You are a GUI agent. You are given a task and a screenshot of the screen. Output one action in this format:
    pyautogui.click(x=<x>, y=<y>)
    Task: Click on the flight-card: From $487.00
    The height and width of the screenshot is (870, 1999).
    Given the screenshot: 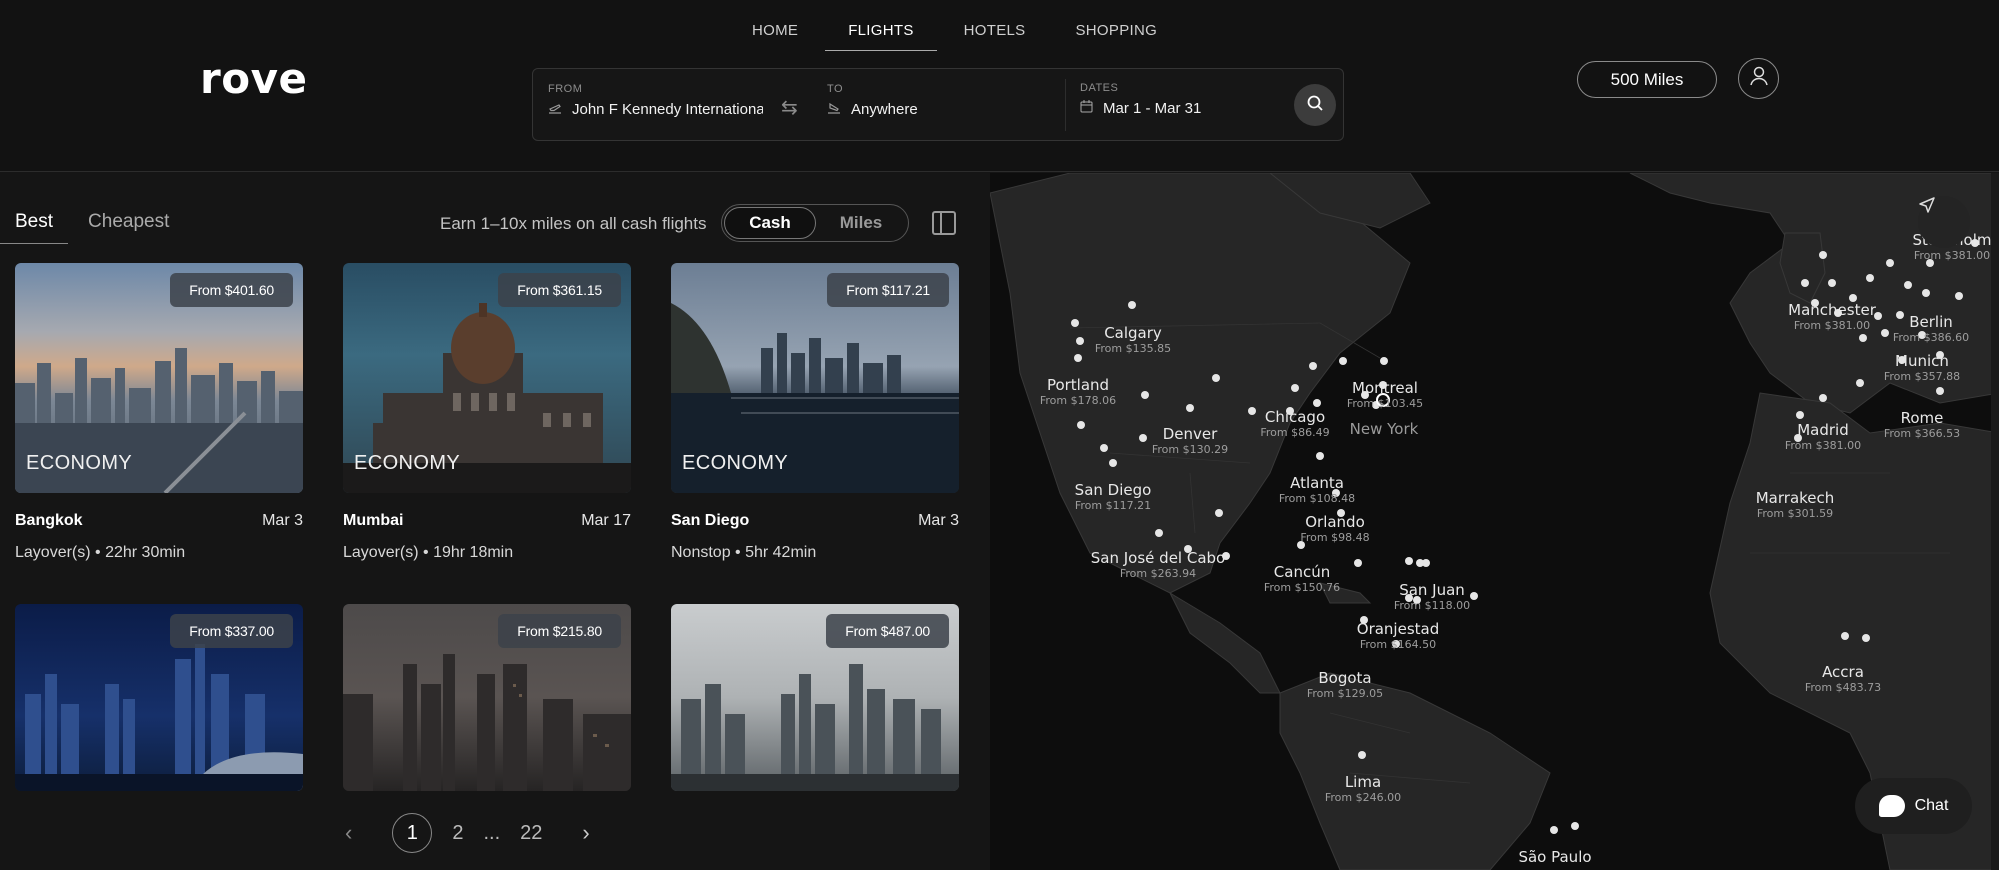 What is the action you would take?
    pyautogui.click(x=815, y=697)
    